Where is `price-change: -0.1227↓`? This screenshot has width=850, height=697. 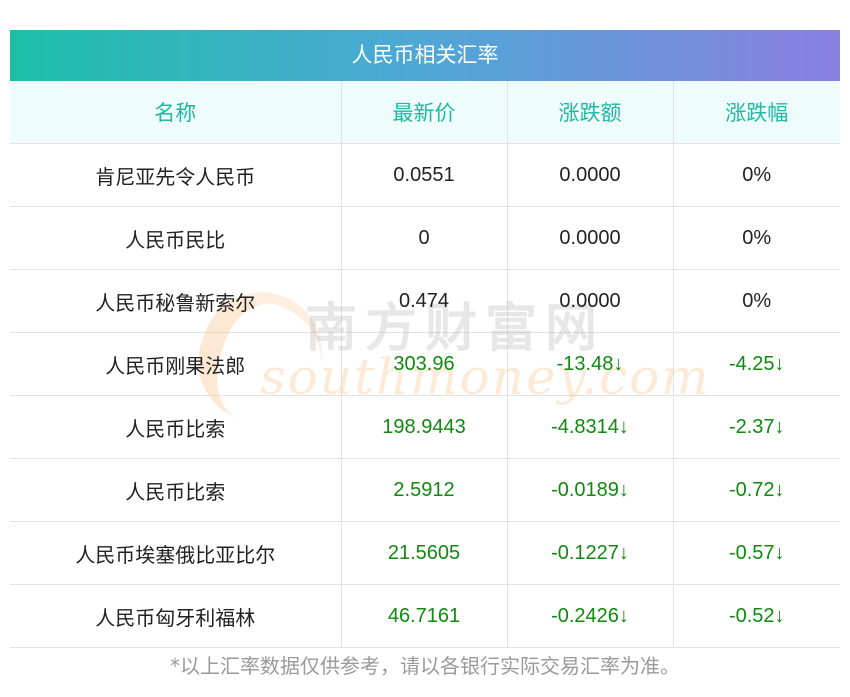 price-change: -0.1227↓ is located at coordinates (590, 553).